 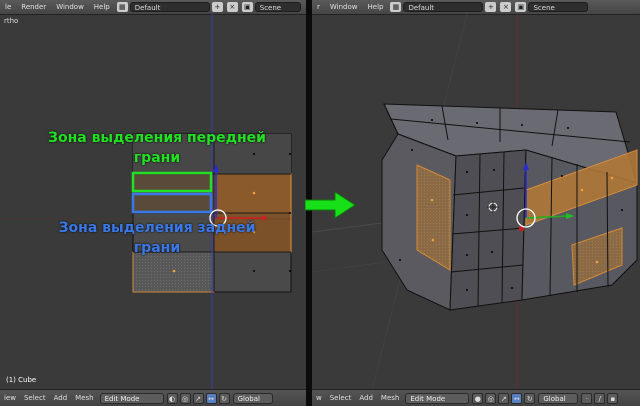 What do you see at coordinates (21, 380) in the screenshot?
I see `object-name: (1) Cube` at bounding box center [21, 380].